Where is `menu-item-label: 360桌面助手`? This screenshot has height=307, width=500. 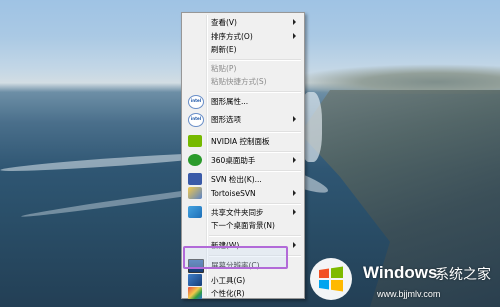 menu-item-label: 360桌面助手 is located at coordinates (233, 160).